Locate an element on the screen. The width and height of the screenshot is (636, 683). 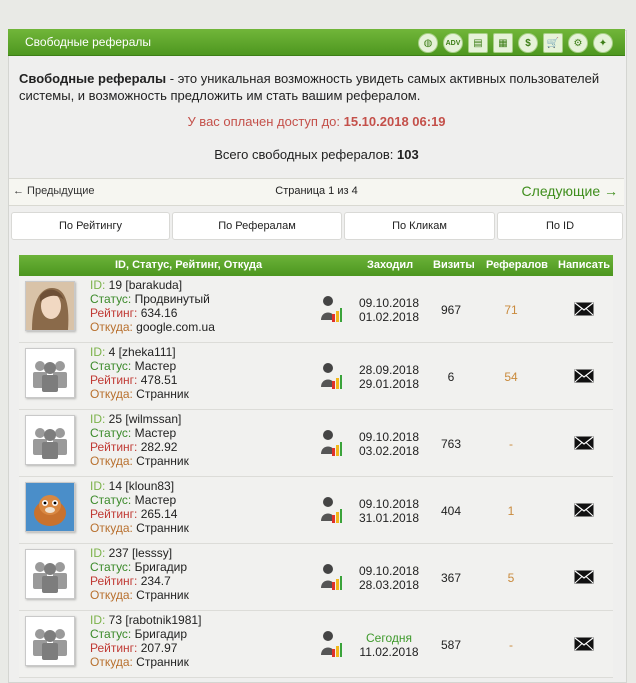
user-id: 14 [kloun83] is located at coordinates (141, 486).